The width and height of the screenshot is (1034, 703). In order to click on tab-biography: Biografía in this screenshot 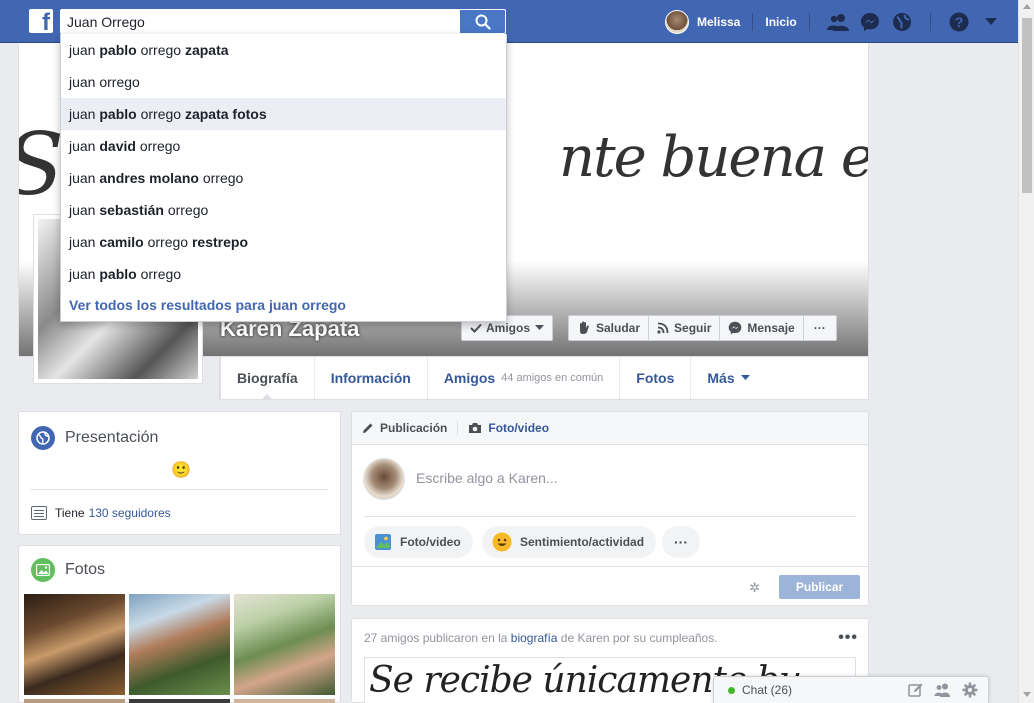, I will do `click(267, 378)`.